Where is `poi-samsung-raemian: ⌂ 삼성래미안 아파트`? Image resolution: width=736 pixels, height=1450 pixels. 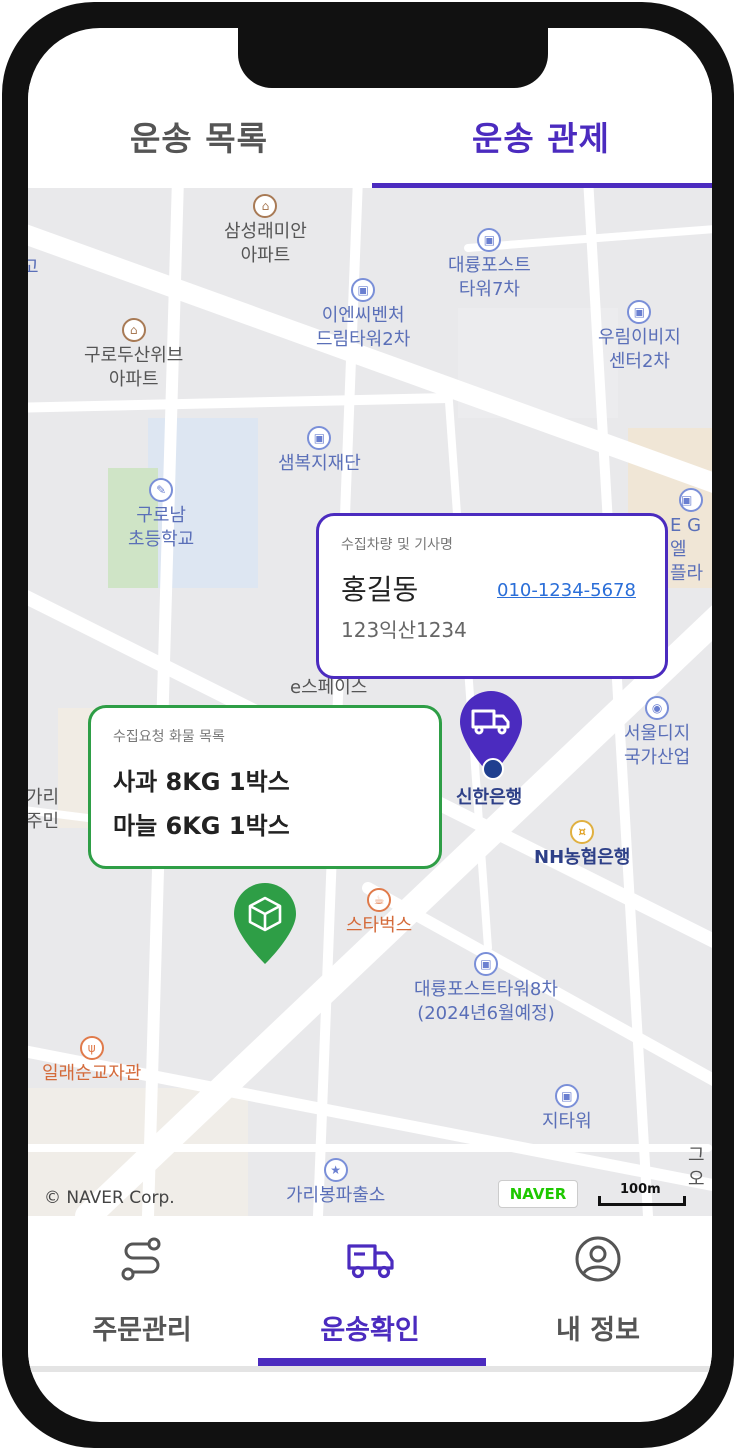
poi-samsung-raemian: ⌂ 삼성래미안 아파트 is located at coordinates (265, 231).